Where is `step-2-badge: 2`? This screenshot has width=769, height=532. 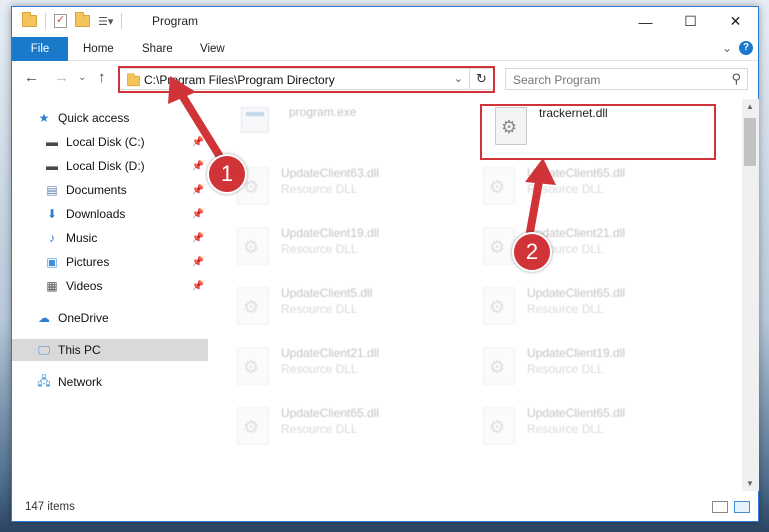
step-2-badge: 2 is located at coordinates (532, 252).